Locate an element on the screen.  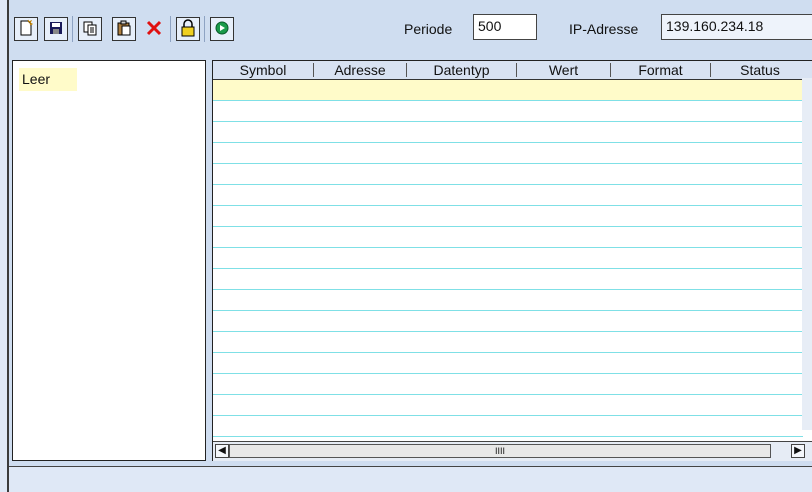
paste-button is located at coordinates (124, 29).